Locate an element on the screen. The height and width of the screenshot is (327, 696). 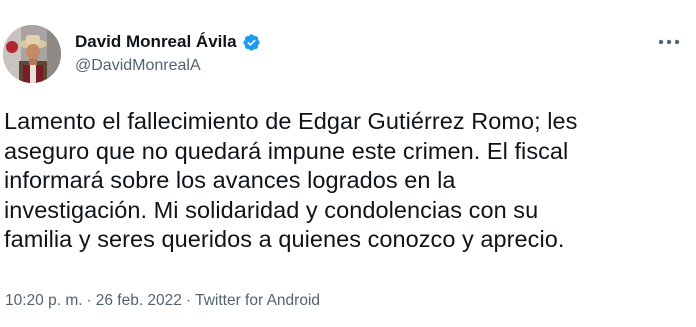
author-display-name: David Monreal Ávila is located at coordinates (156, 42).